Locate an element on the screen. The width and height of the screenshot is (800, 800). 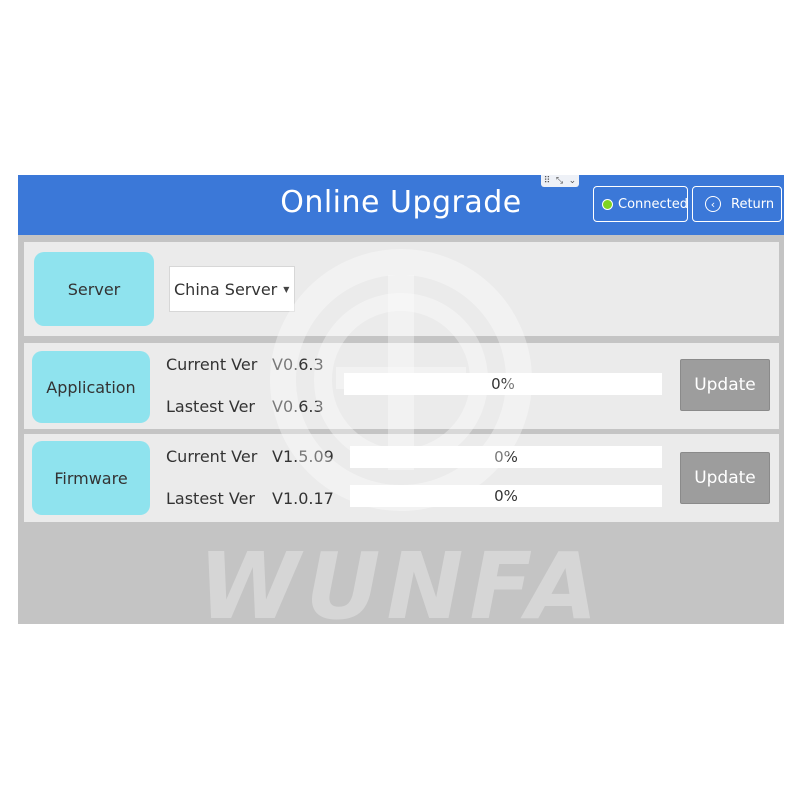
application-label: Application is located at coordinates (91, 387).